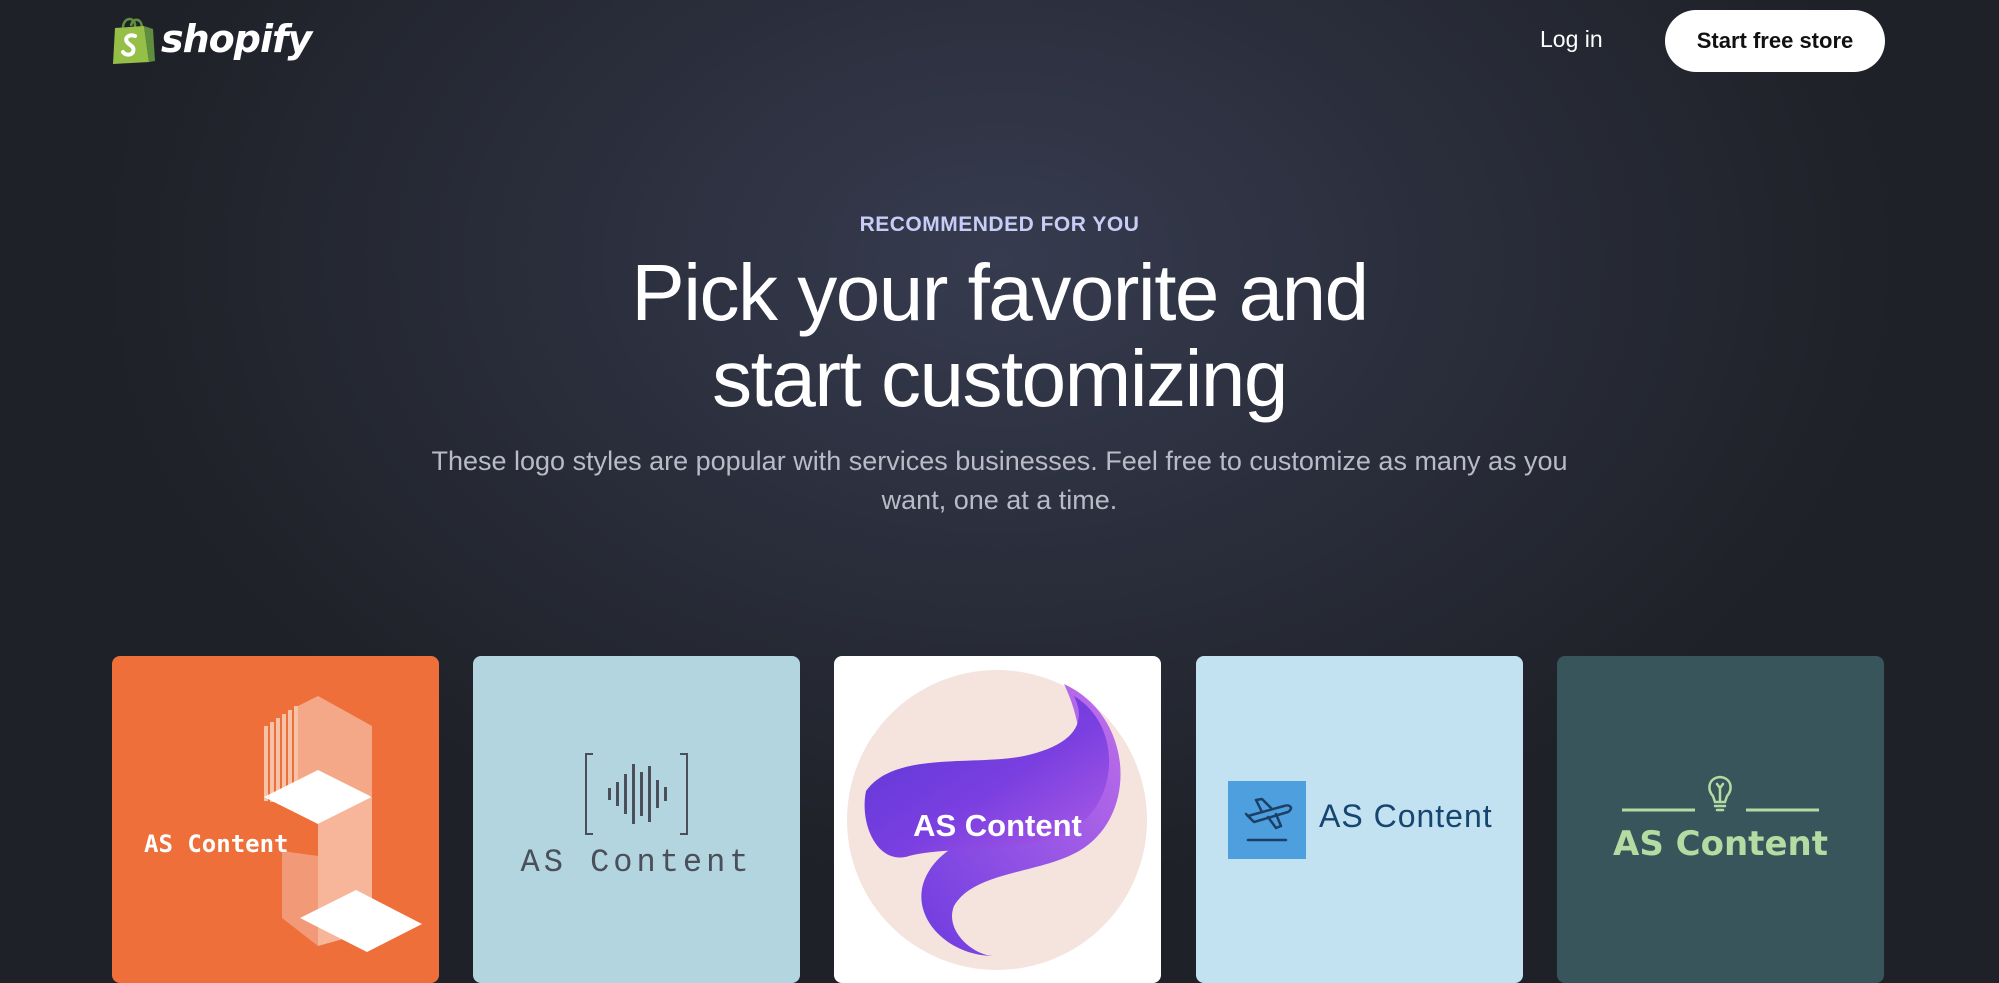 This screenshot has height=983, width=1999. I want to click on logo-card-1: AS Content, so click(275, 819).